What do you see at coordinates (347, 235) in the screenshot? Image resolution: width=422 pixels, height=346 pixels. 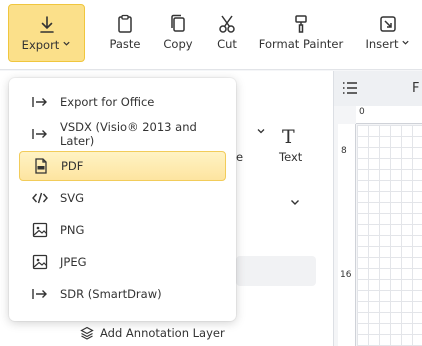 I see `vertical-ruler: 8 16` at bounding box center [347, 235].